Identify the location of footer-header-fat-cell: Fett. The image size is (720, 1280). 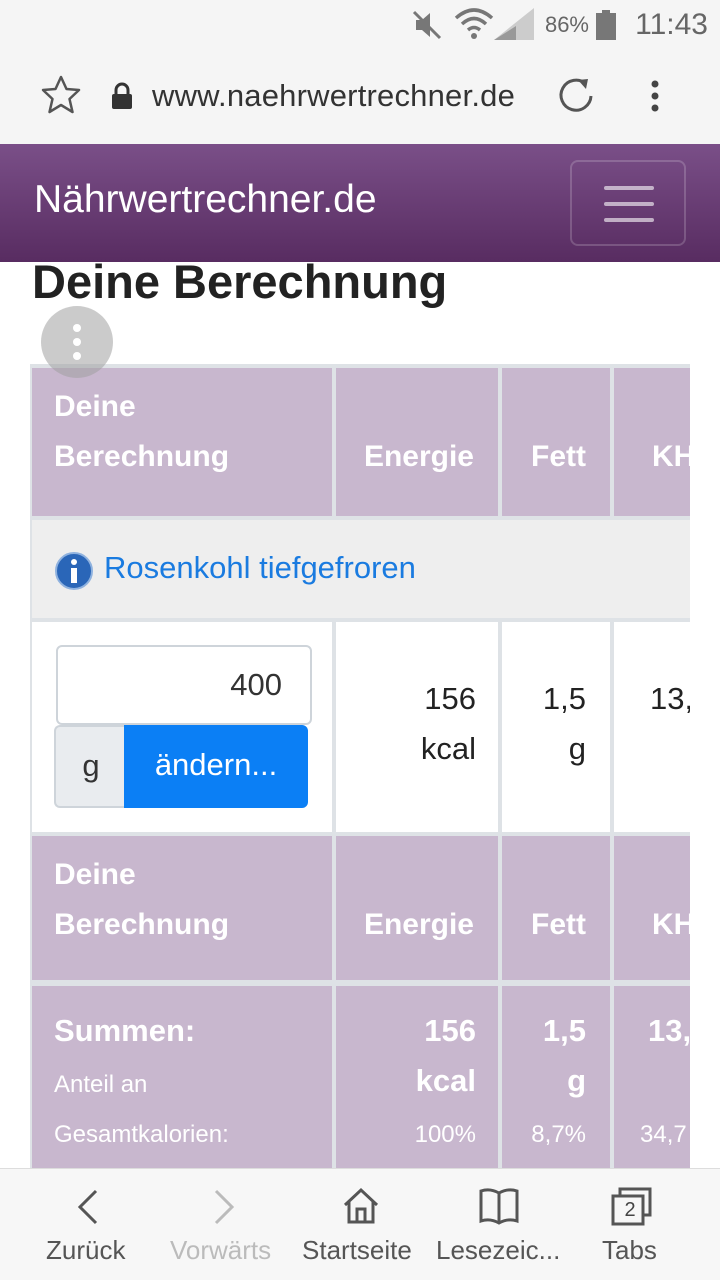
(556, 908).